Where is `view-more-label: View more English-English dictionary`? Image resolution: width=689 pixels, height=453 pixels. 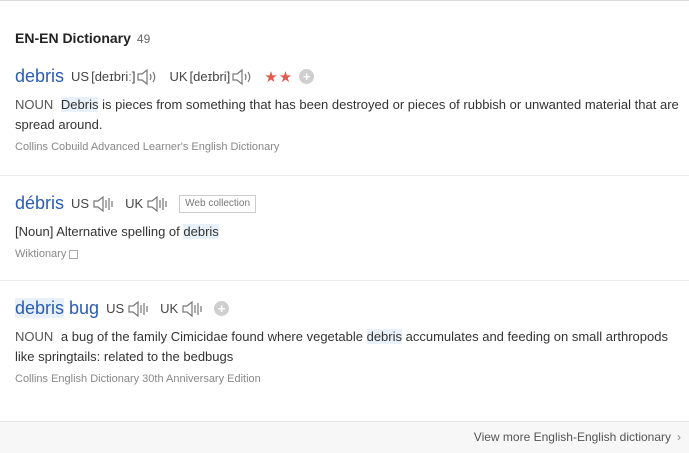 view-more-label: View more English-English dictionary is located at coordinates (572, 437).